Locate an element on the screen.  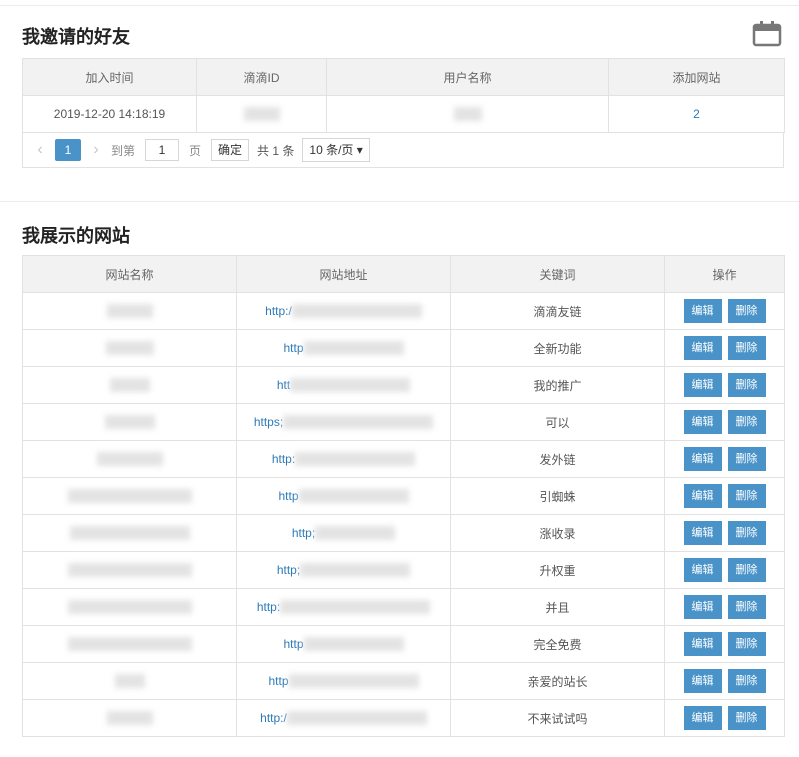
table-row: http: 发外链 编辑 删除 is located at coordinates (403, 459).